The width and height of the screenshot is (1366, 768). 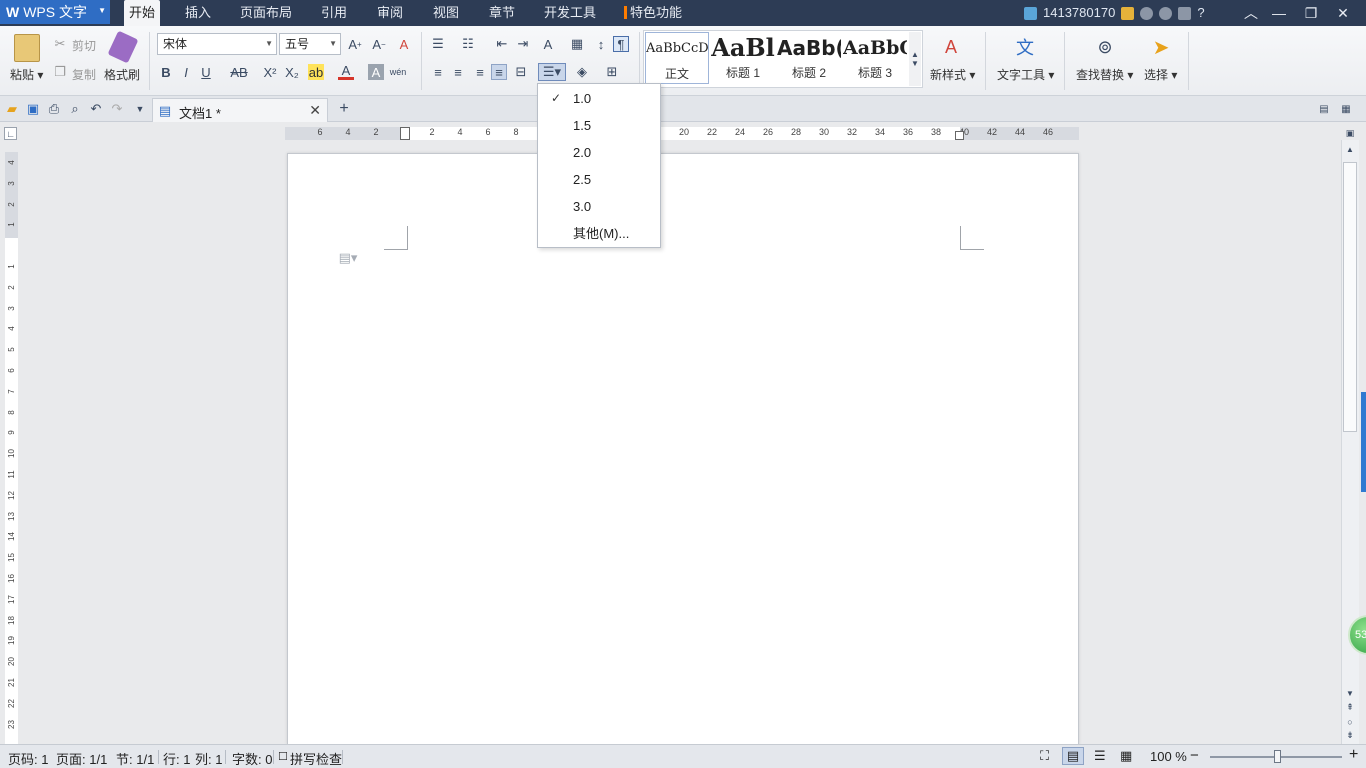 I want to click on scroll-up-icon: ▲, so click(x=1350, y=149).